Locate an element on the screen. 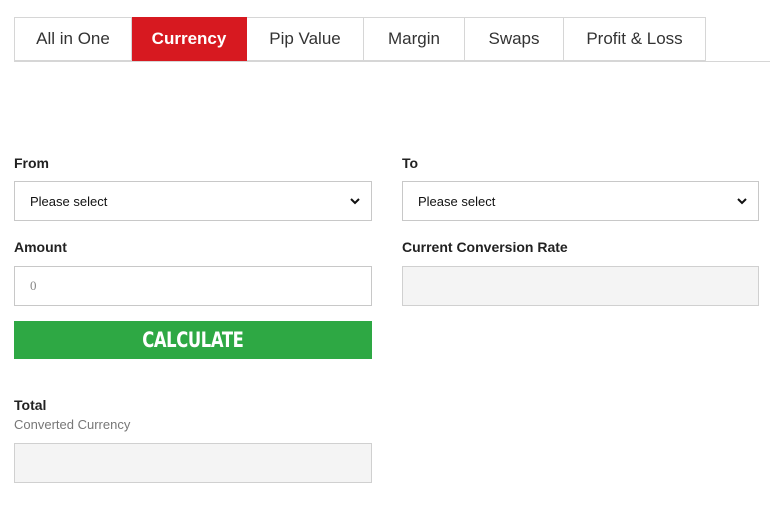 This screenshot has width=772, height=506. amount-input: 0 is located at coordinates (193, 286).